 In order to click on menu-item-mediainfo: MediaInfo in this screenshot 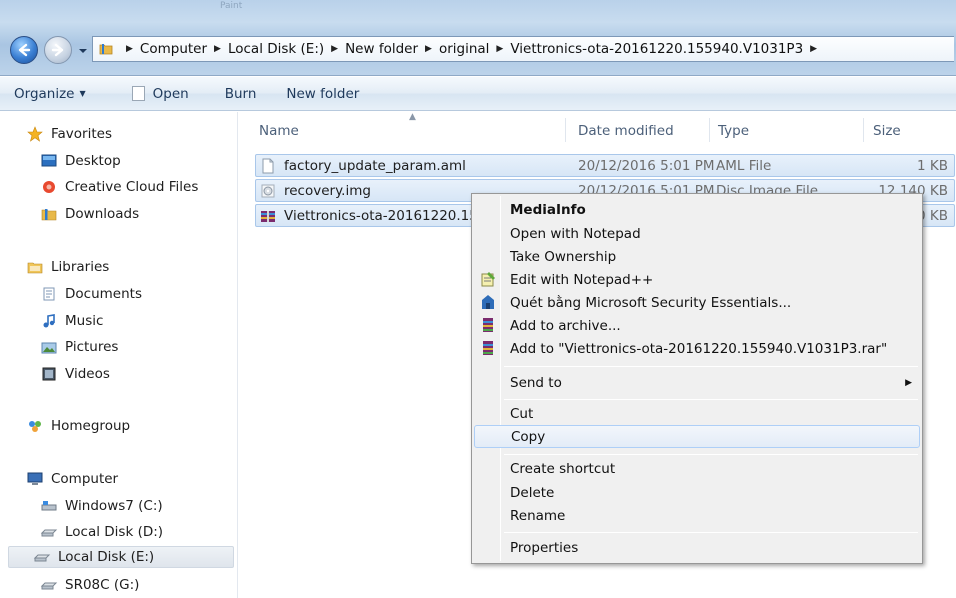, I will do `click(697, 209)`.